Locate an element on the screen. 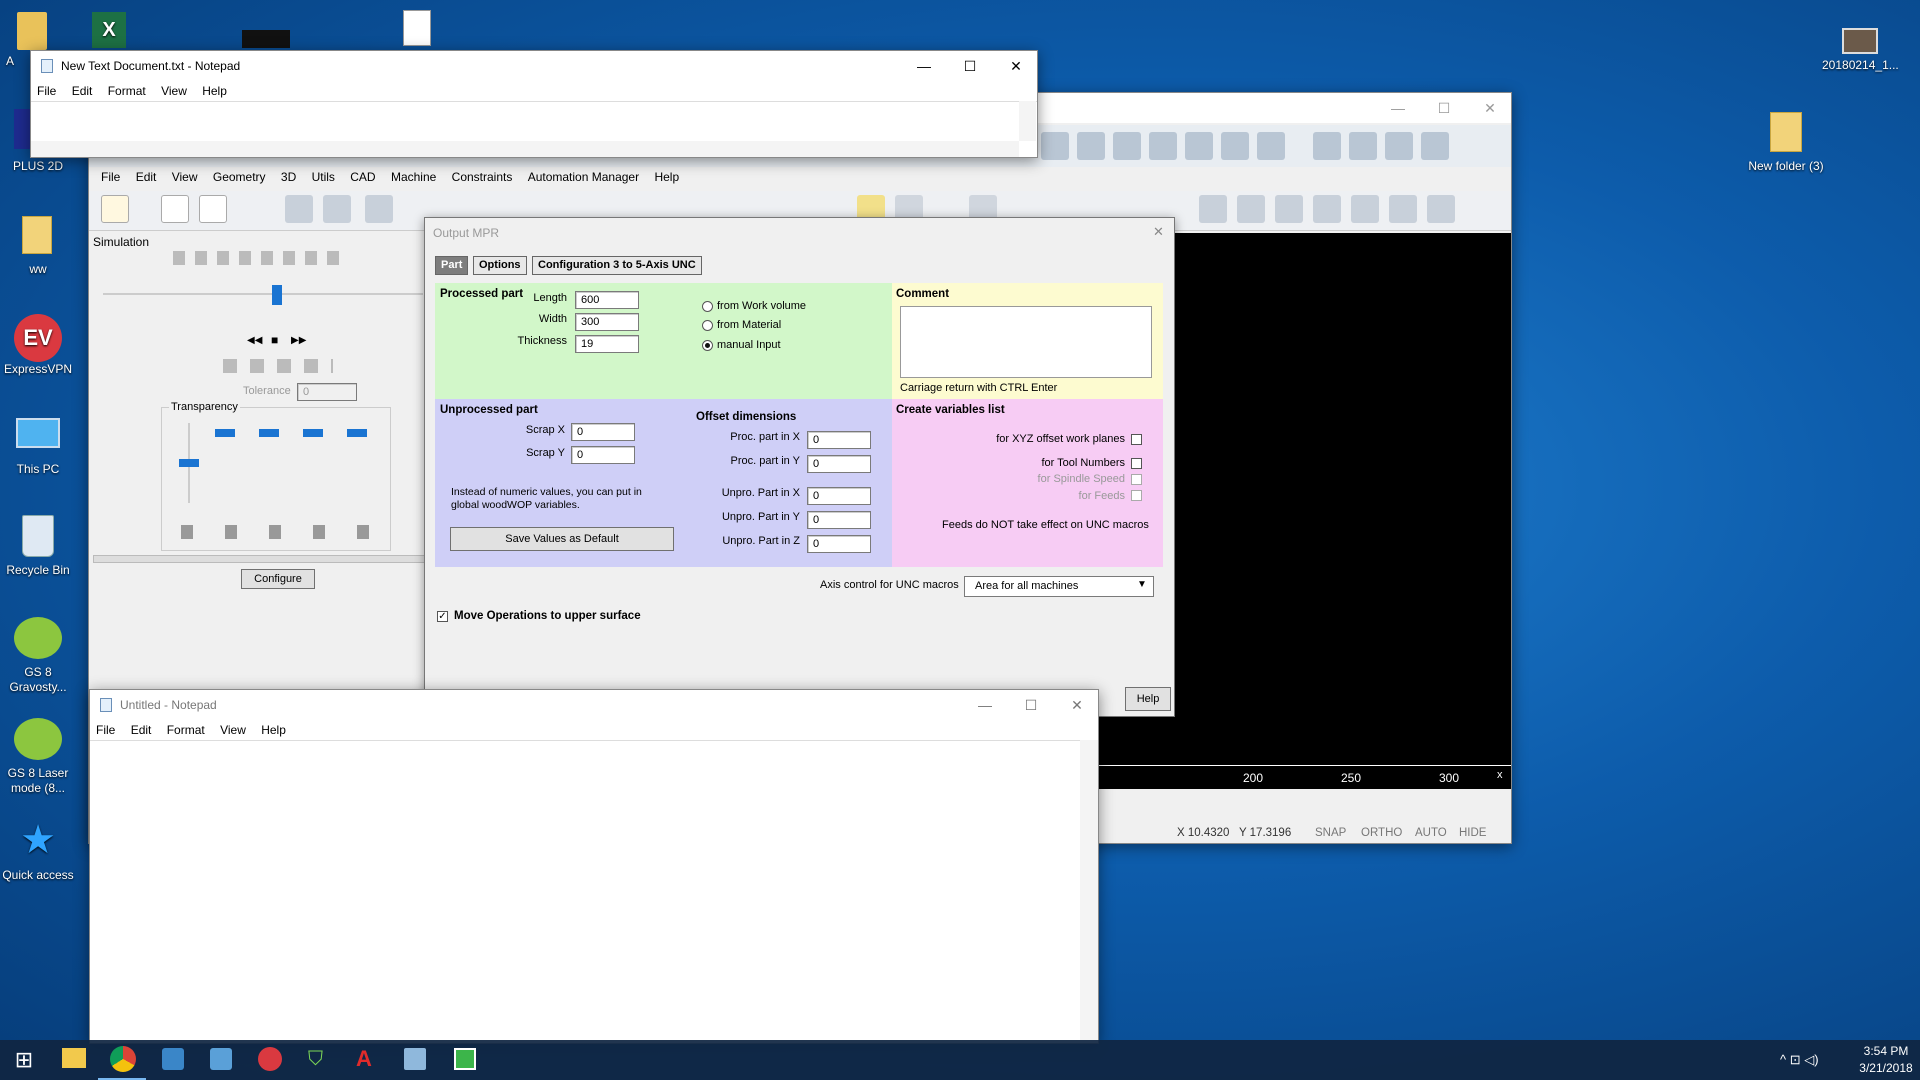  tool-numbers-checkbox is located at coordinates (1136, 463).